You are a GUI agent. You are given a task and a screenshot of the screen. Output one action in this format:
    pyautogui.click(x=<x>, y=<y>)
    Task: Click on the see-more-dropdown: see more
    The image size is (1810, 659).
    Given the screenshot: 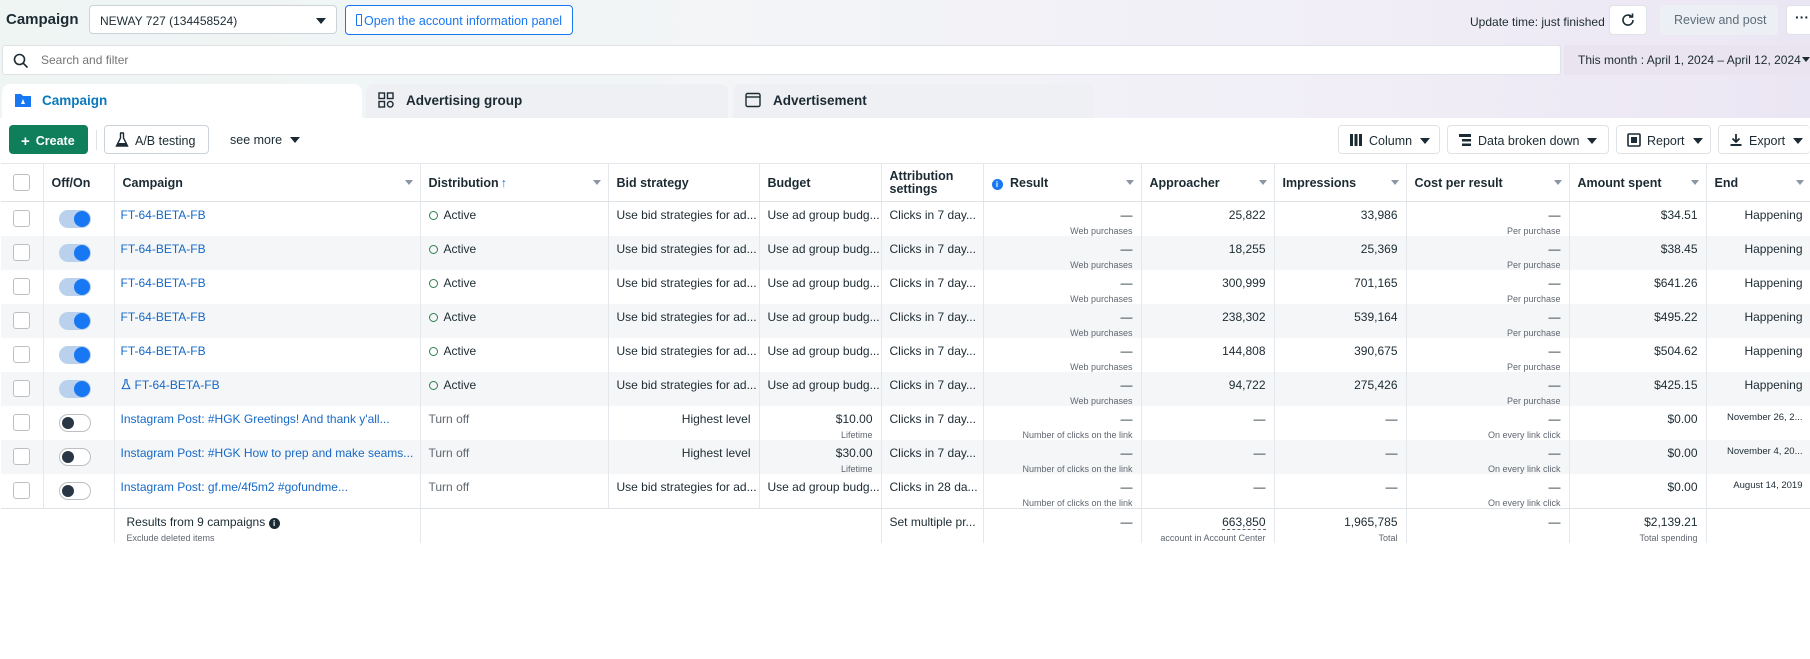 What is the action you would take?
    pyautogui.click(x=265, y=140)
    